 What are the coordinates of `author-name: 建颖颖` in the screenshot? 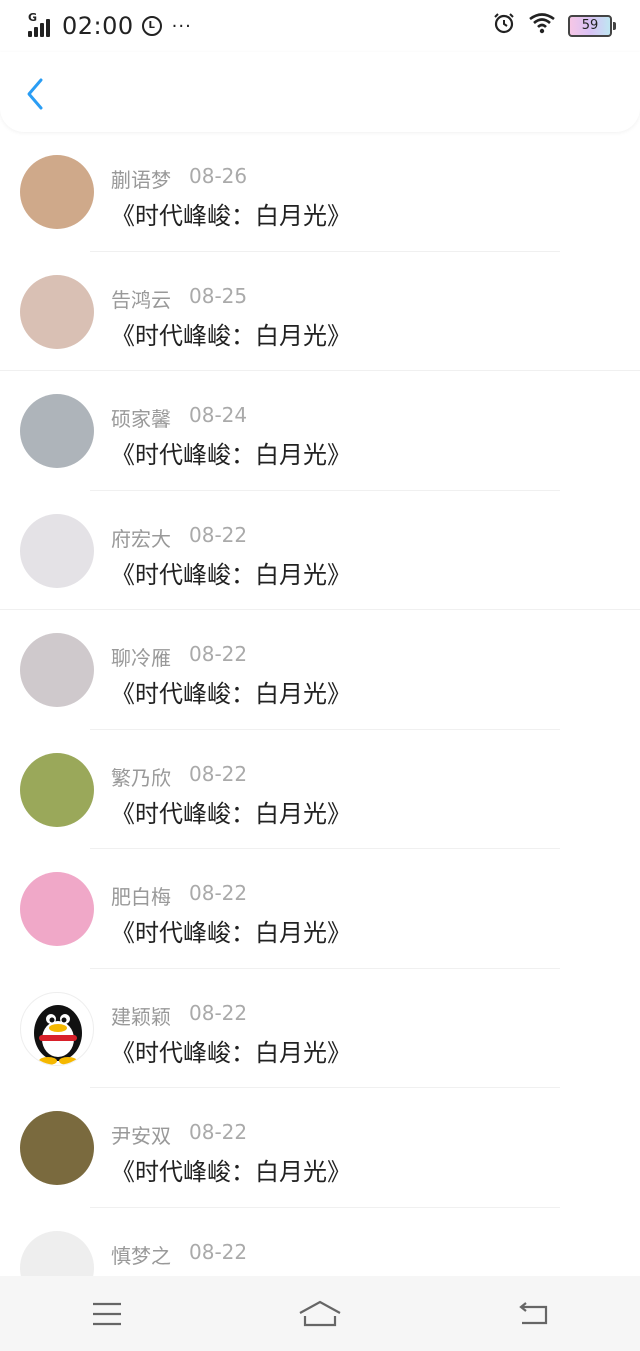 It's located at (141, 1016).